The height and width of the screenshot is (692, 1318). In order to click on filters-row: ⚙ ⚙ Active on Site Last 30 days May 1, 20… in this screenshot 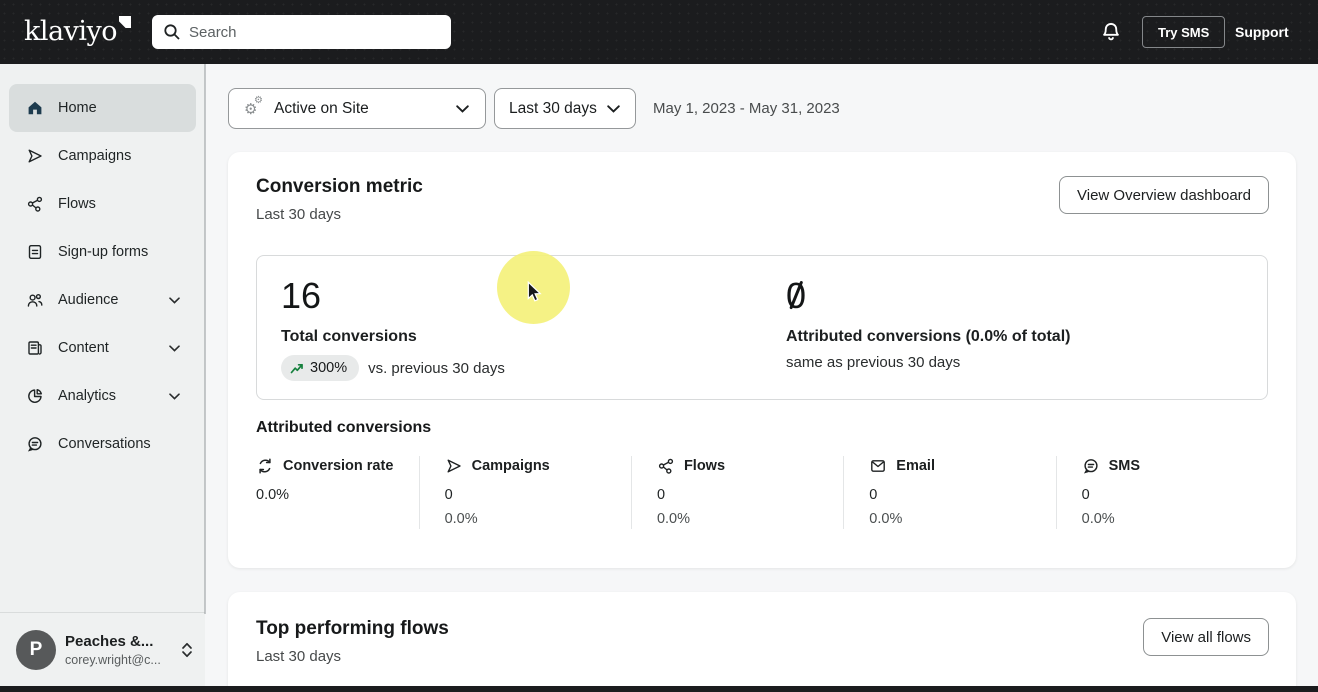, I will do `click(534, 108)`.